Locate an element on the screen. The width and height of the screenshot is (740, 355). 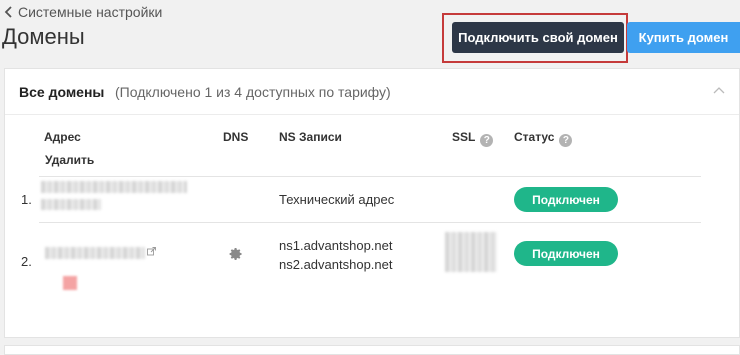
connect-own-domain-button: Подключить свой домен is located at coordinates (538, 37).